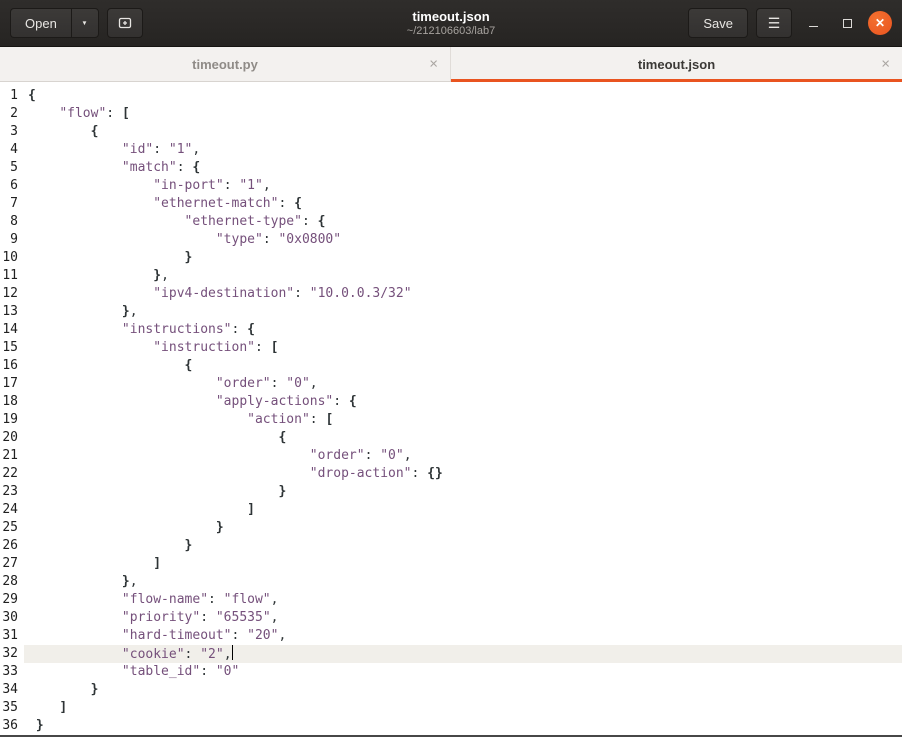 This screenshot has width=902, height=737. What do you see at coordinates (451, 222) in the screenshot?
I see `code-line: 8 "ethernet-type": {` at bounding box center [451, 222].